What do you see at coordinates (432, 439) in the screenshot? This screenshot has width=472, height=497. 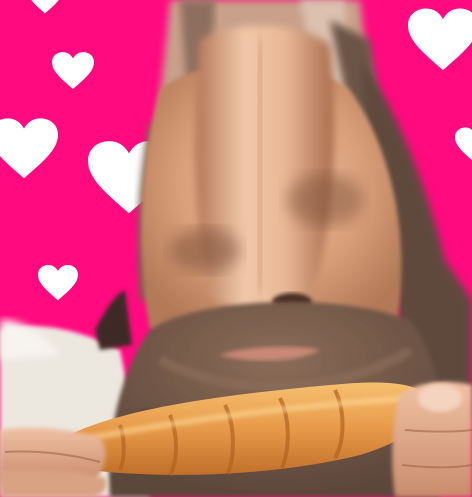 I see `right-hand` at bounding box center [432, 439].